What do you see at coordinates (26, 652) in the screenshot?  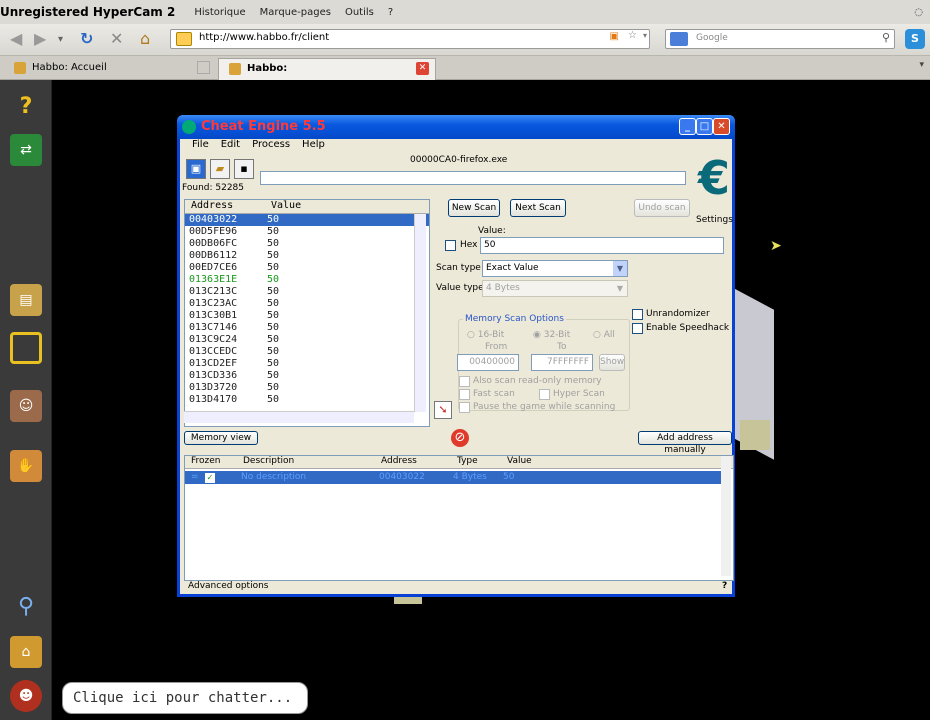 I see `rooms-icon: ⌂` at bounding box center [26, 652].